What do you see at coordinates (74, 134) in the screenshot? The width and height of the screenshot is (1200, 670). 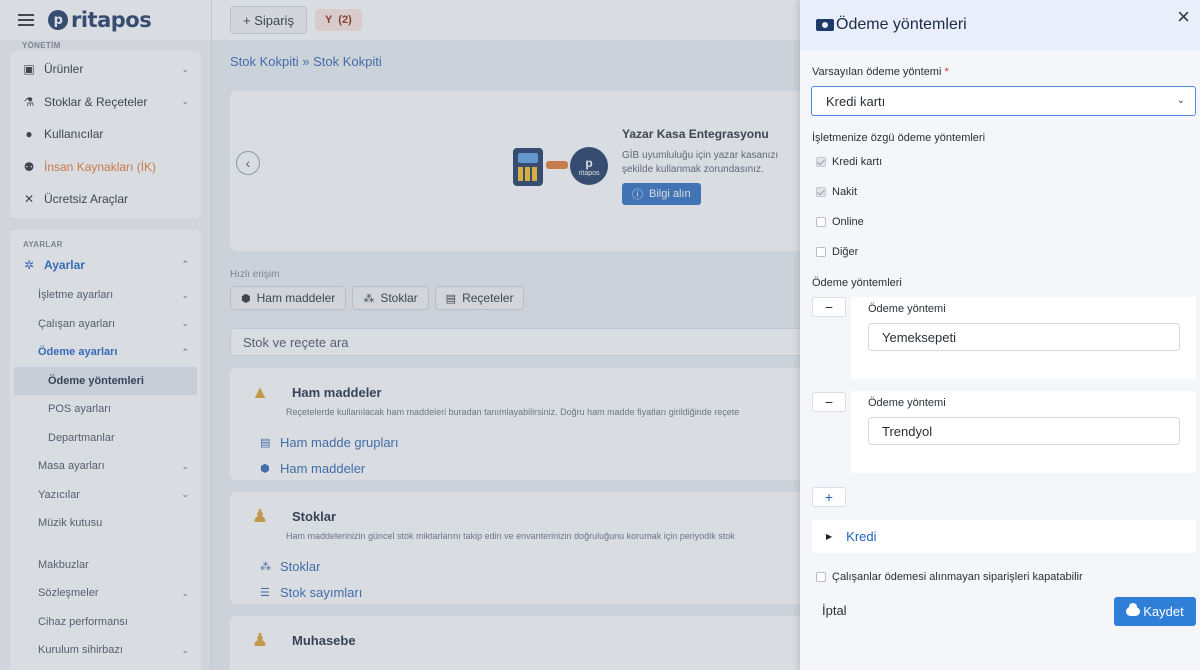 I see `sidebar-item-label: Kullanıcılar` at bounding box center [74, 134].